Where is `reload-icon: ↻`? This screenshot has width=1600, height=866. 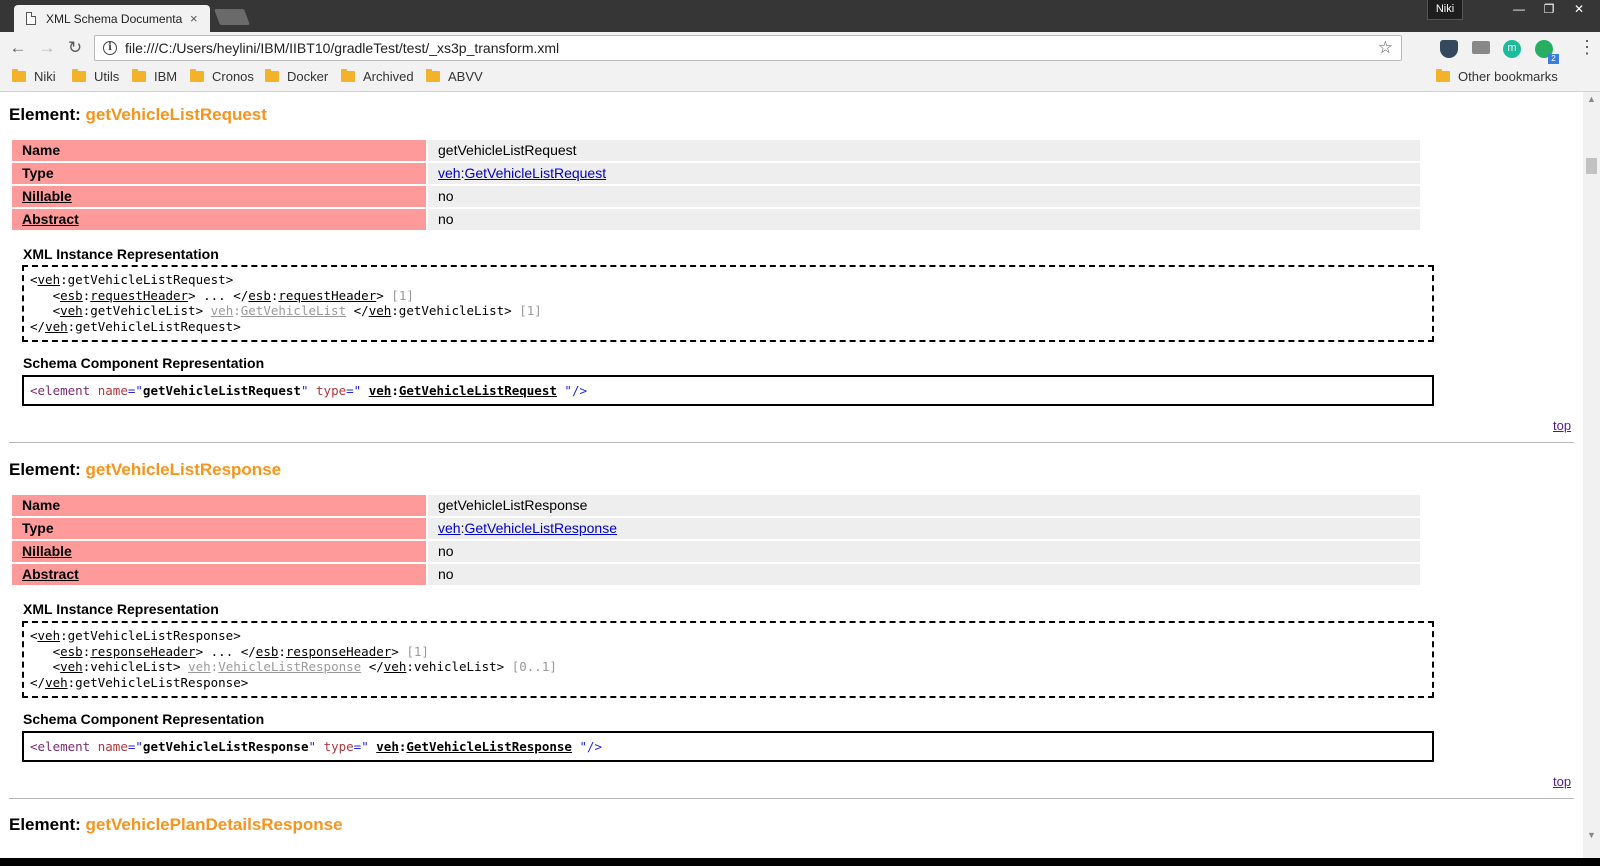
reload-icon: ↻ is located at coordinates (75, 48).